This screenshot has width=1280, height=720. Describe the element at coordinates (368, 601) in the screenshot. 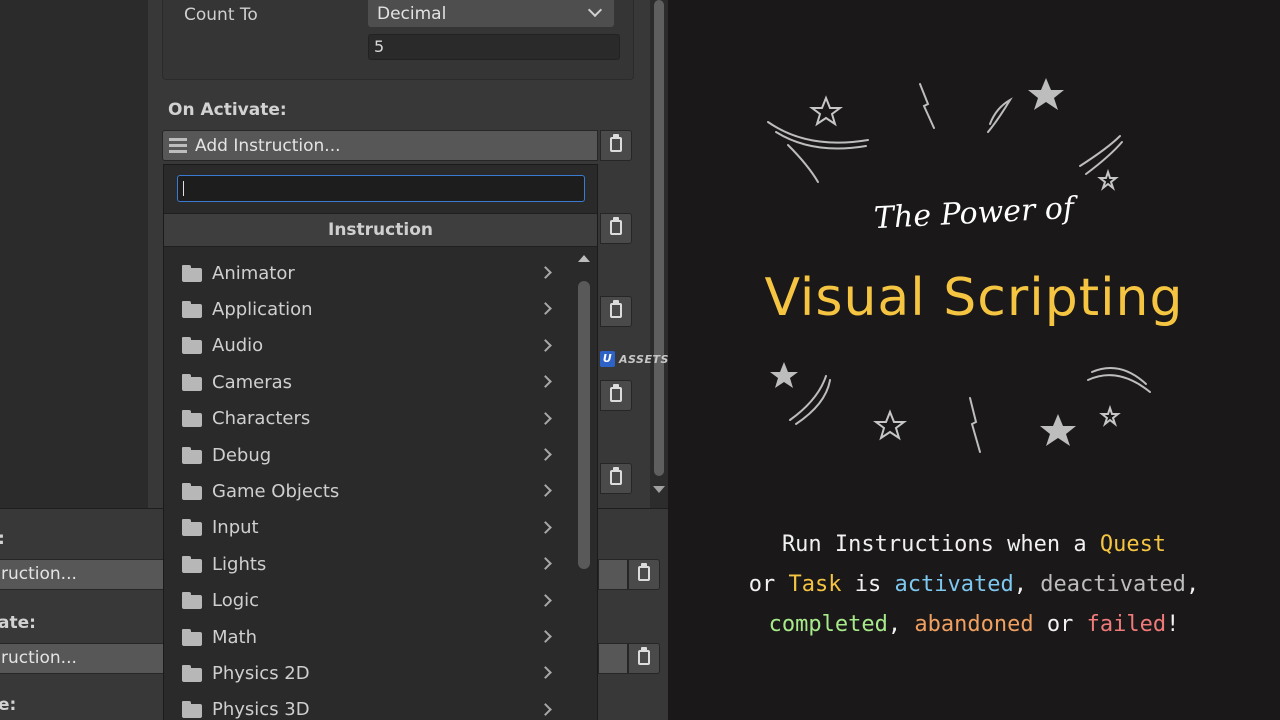

I see `list-item: Logic` at that location.